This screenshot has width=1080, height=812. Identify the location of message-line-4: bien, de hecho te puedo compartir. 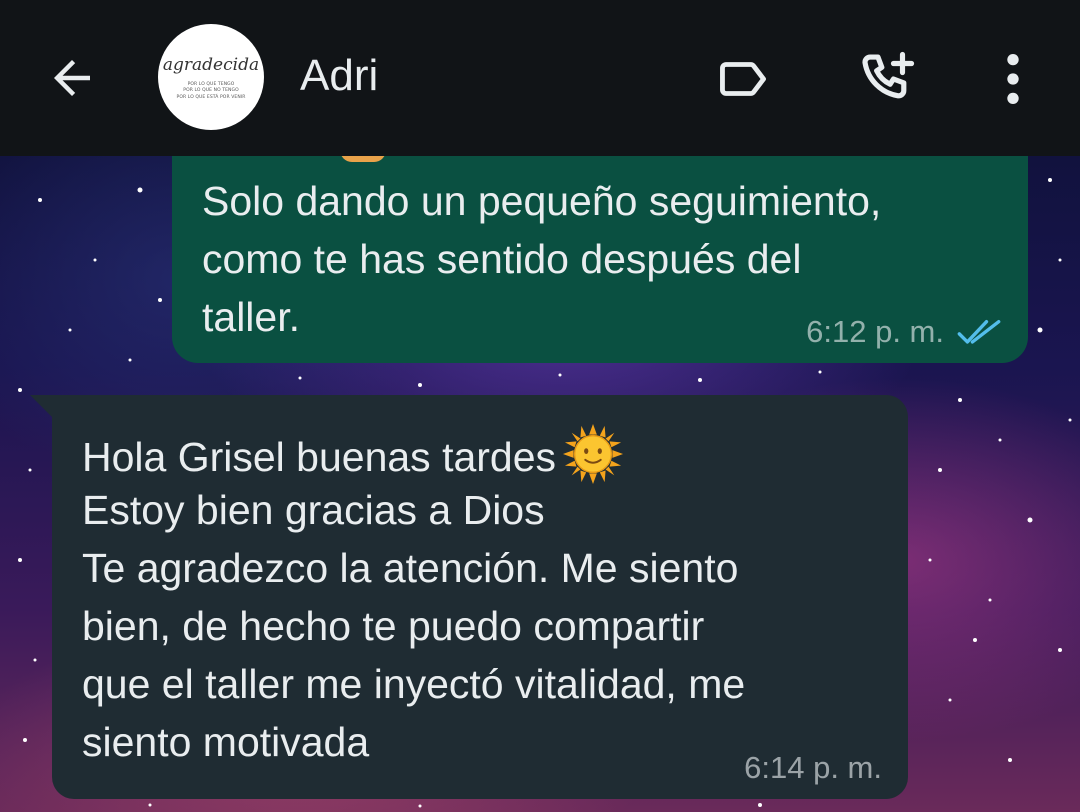
(393, 626).